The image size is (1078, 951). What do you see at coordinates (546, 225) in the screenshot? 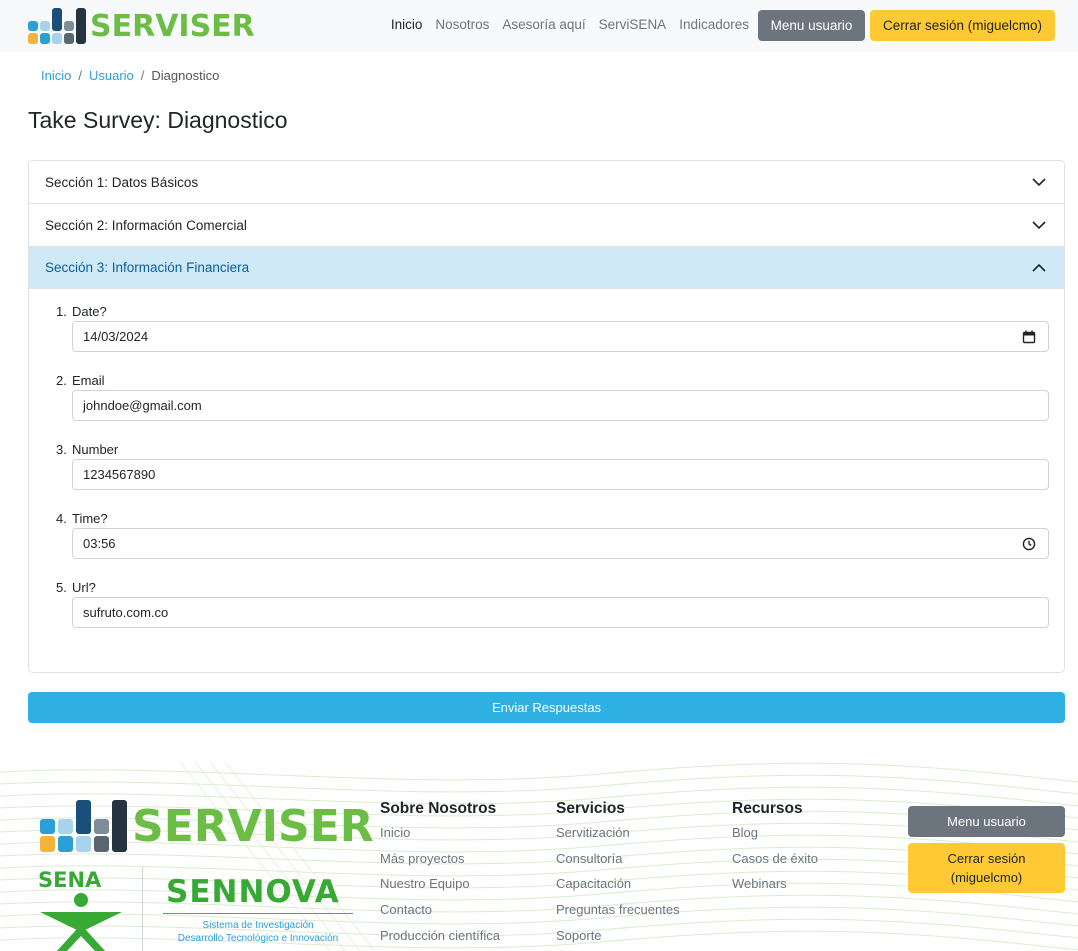
I see `accordion-section-2: Sección 2: Información Comercial` at bounding box center [546, 225].